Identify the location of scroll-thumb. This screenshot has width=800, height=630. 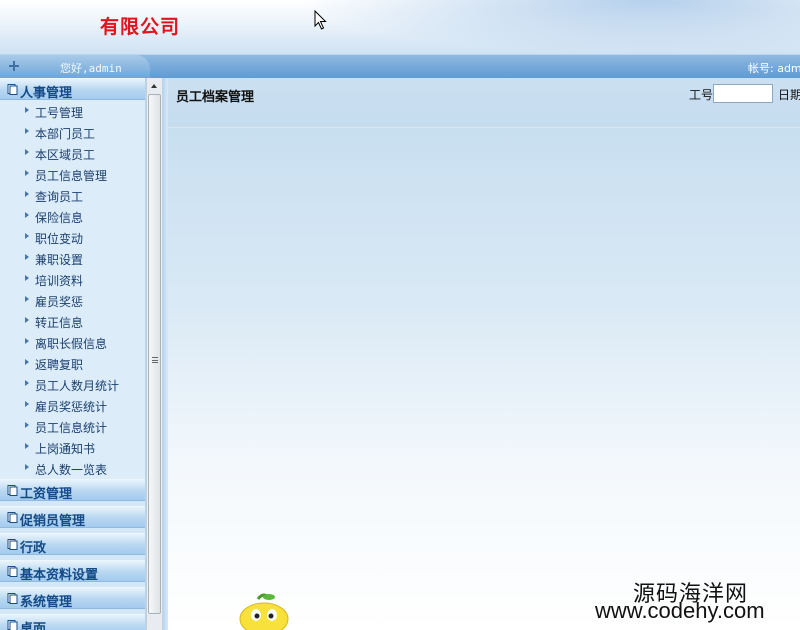
(154, 354).